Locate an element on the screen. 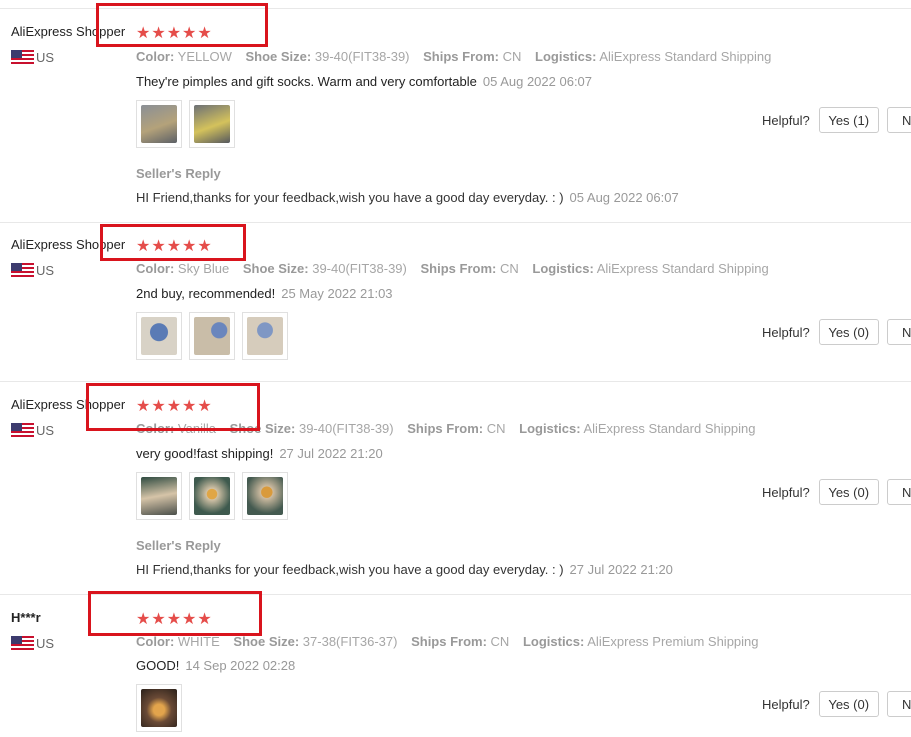 The image size is (911, 737). review-body: very good!fast shipping! is located at coordinates (205, 453).